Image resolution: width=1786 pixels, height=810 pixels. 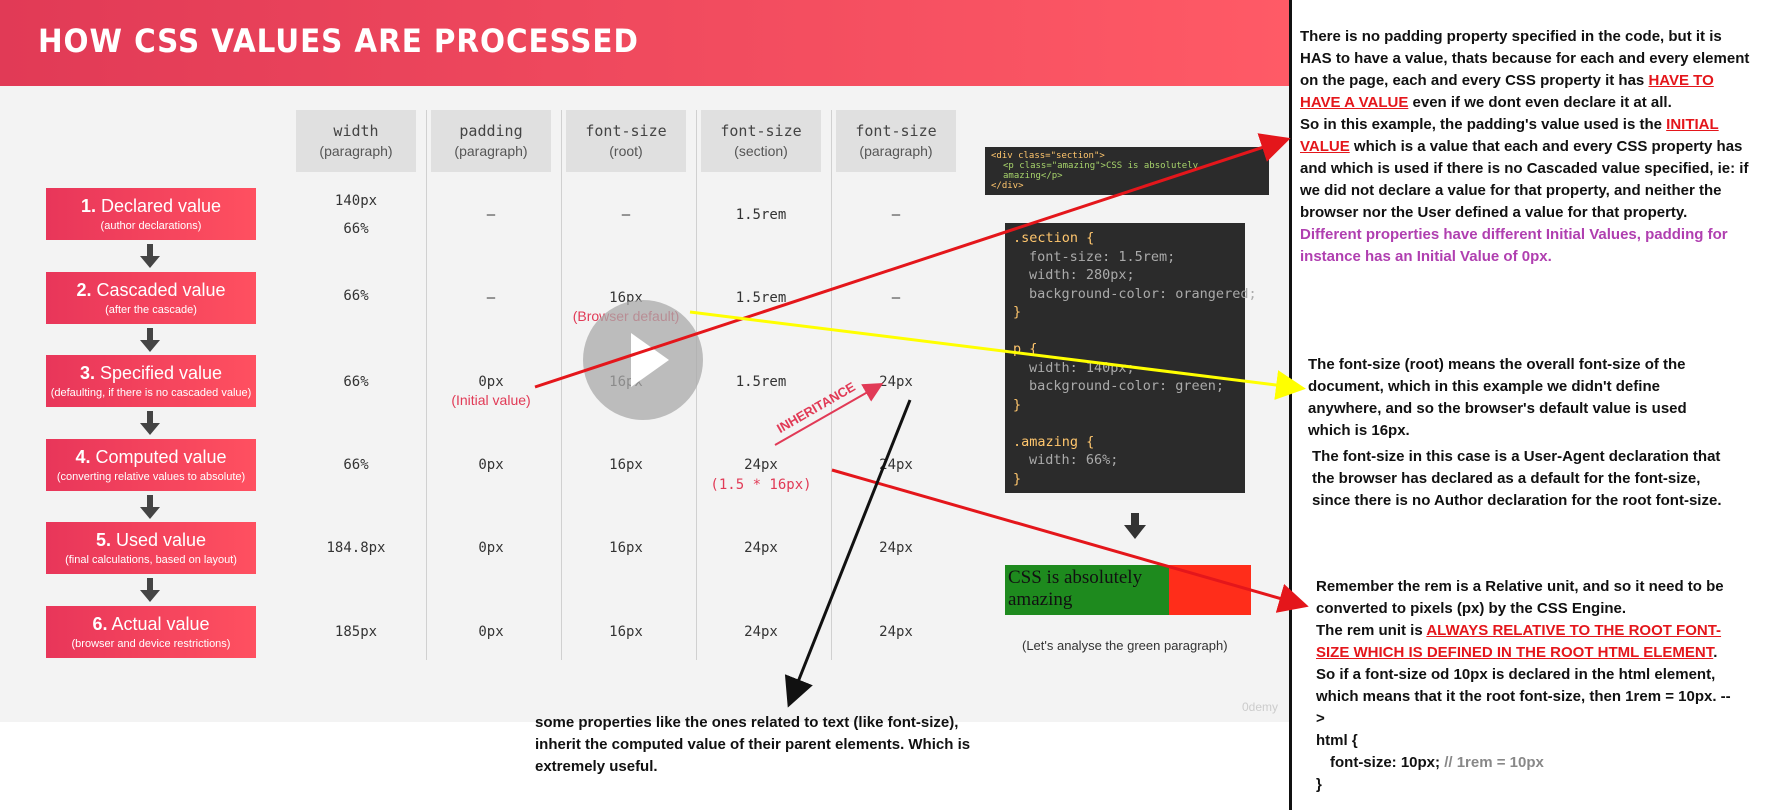 What do you see at coordinates (829, 414) in the screenshot?
I see `arrow-inheritance` at bounding box center [829, 414].